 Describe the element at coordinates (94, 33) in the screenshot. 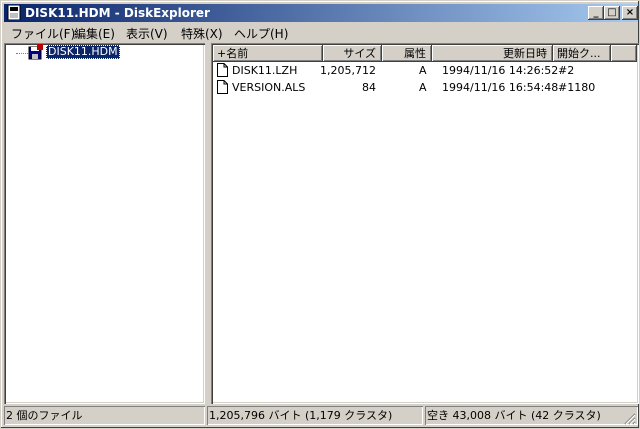

I see `menu-edit: 編集(E)` at that location.